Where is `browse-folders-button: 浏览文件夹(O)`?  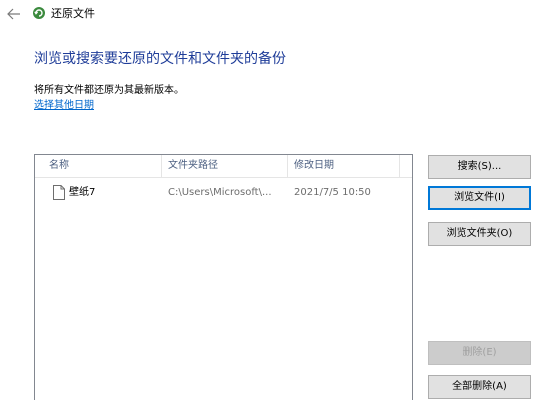 browse-folders-button: 浏览文件夹(O) is located at coordinates (479, 234).